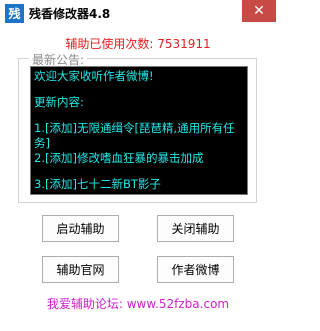 This screenshot has width=320, height=331. I want to click on app-icon: 残, so click(14, 13).